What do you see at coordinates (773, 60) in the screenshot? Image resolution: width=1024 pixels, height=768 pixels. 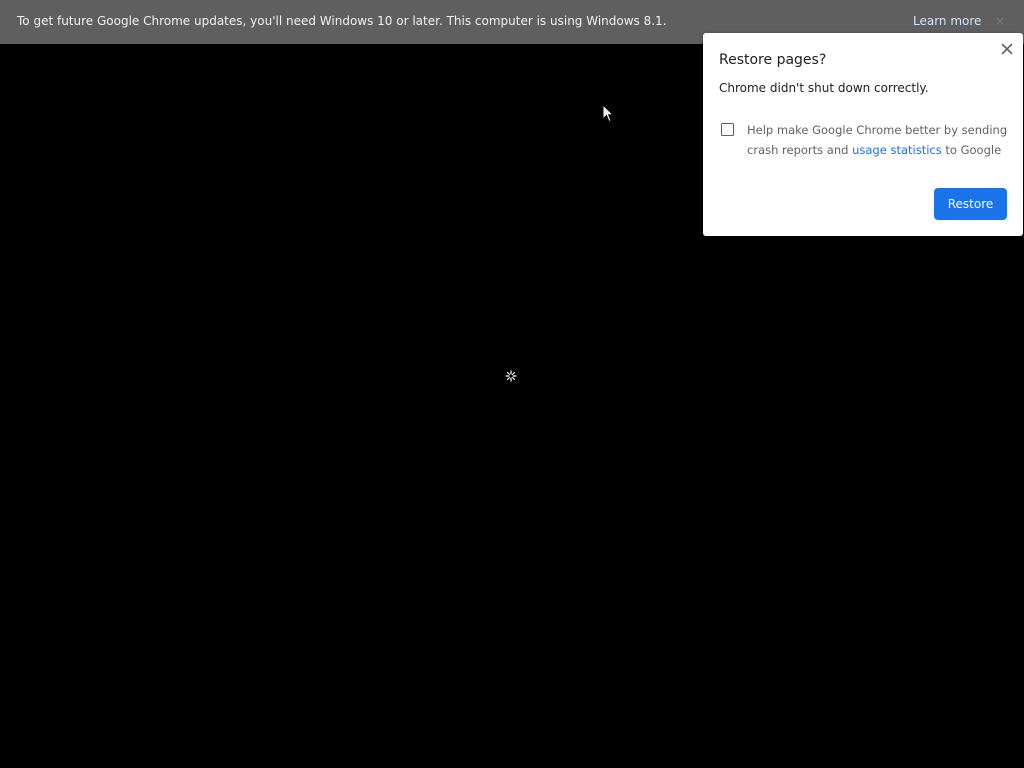 I see `dialog-title: Restore pages?` at bounding box center [773, 60].